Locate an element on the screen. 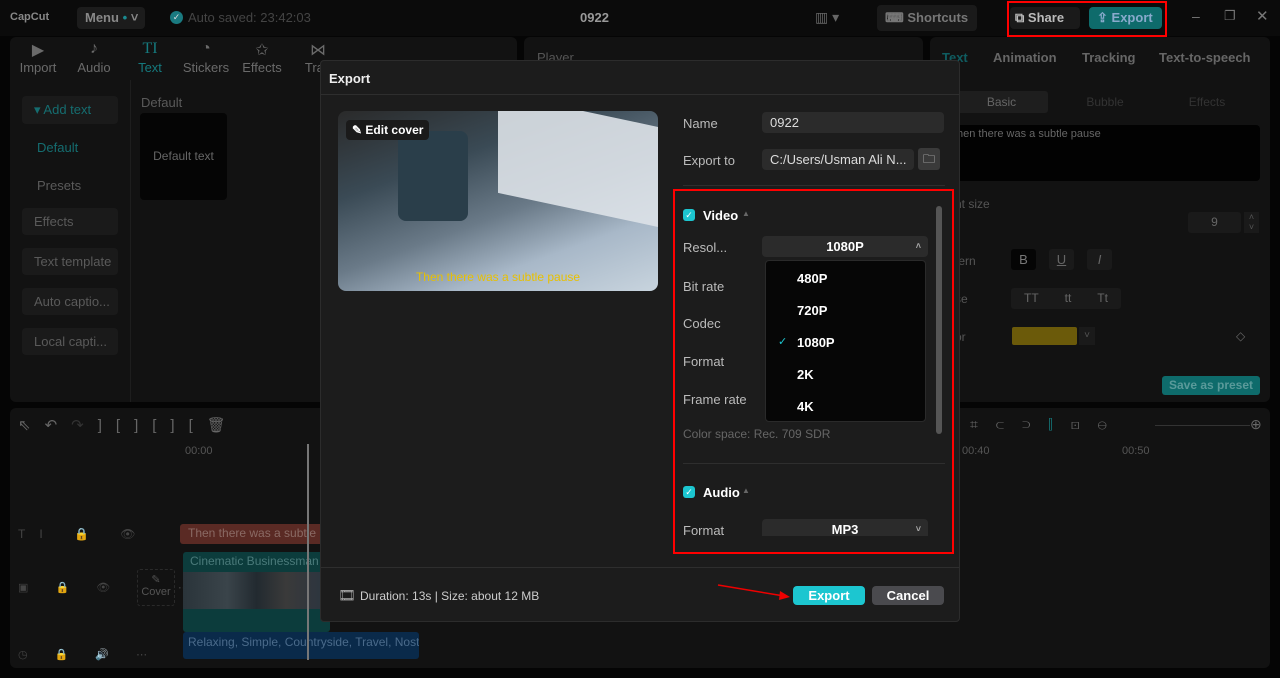  subtab-basic: Basic is located at coordinates (1001, 102).